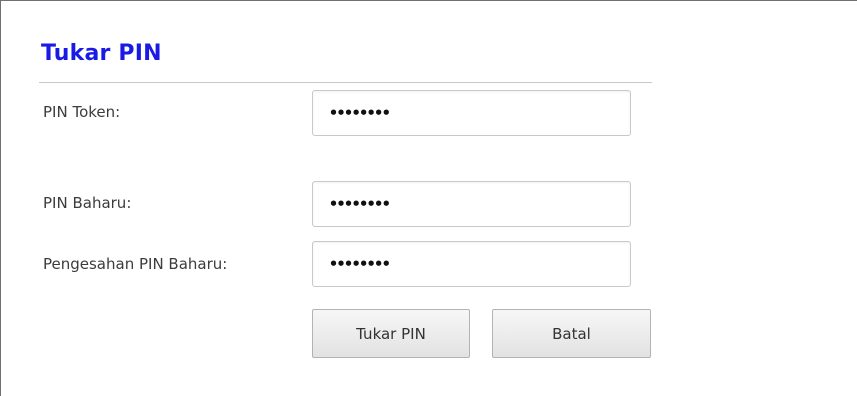 The width and height of the screenshot is (857, 396). Describe the element at coordinates (571, 333) in the screenshot. I see `cancel-button: Batal` at that location.